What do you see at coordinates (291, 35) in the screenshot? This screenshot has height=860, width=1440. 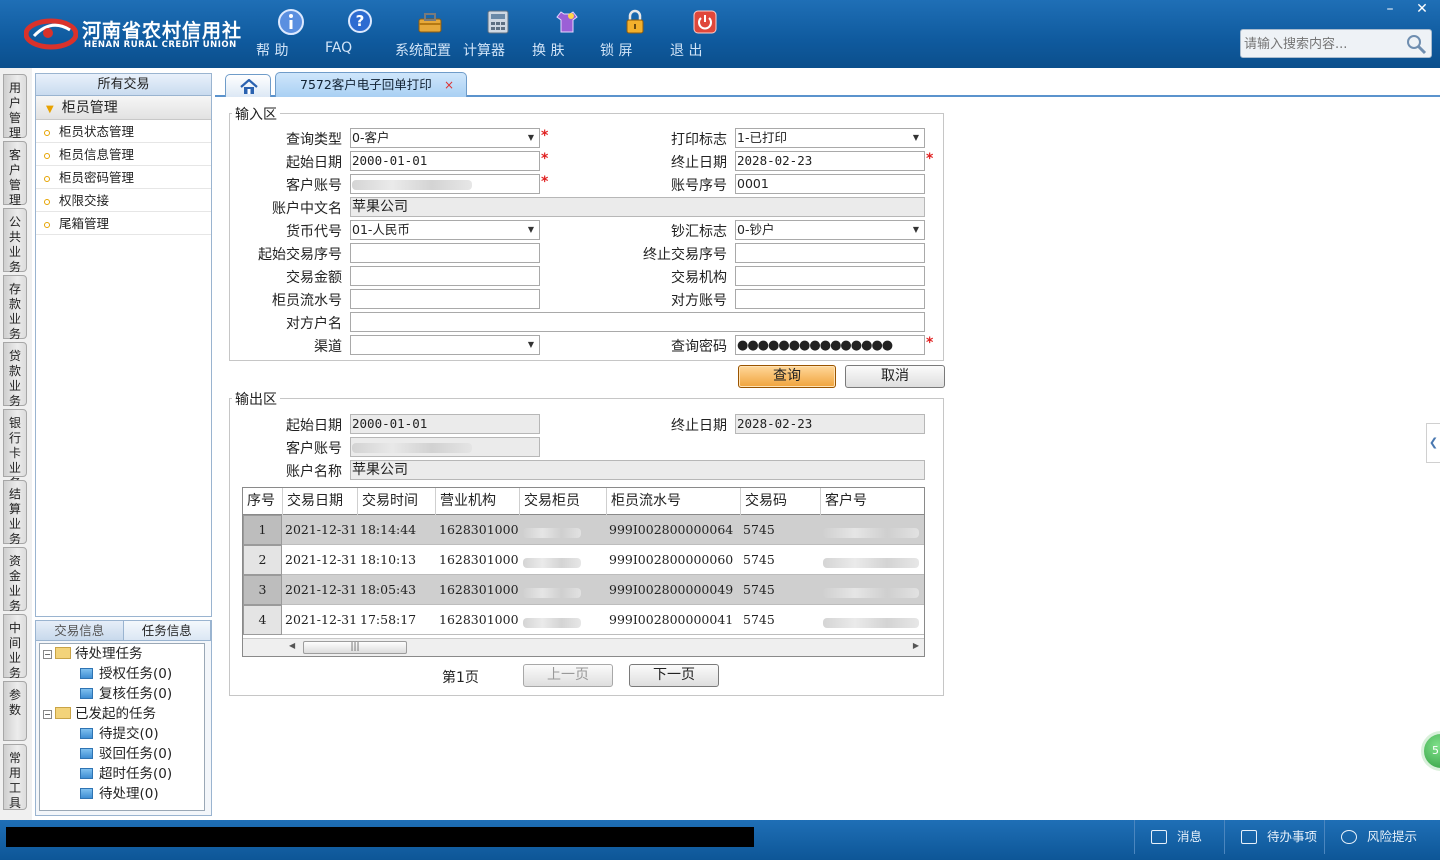 I see `help-button: 帮 助` at bounding box center [291, 35].